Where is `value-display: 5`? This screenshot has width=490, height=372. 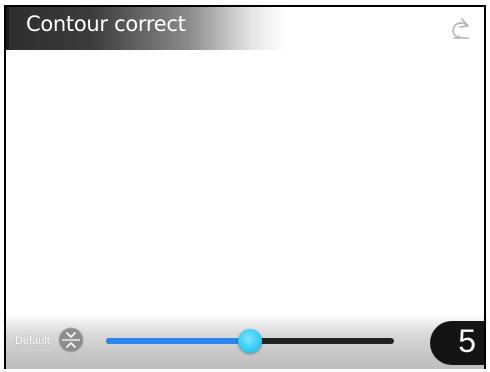 value-display: 5 is located at coordinates (457, 343).